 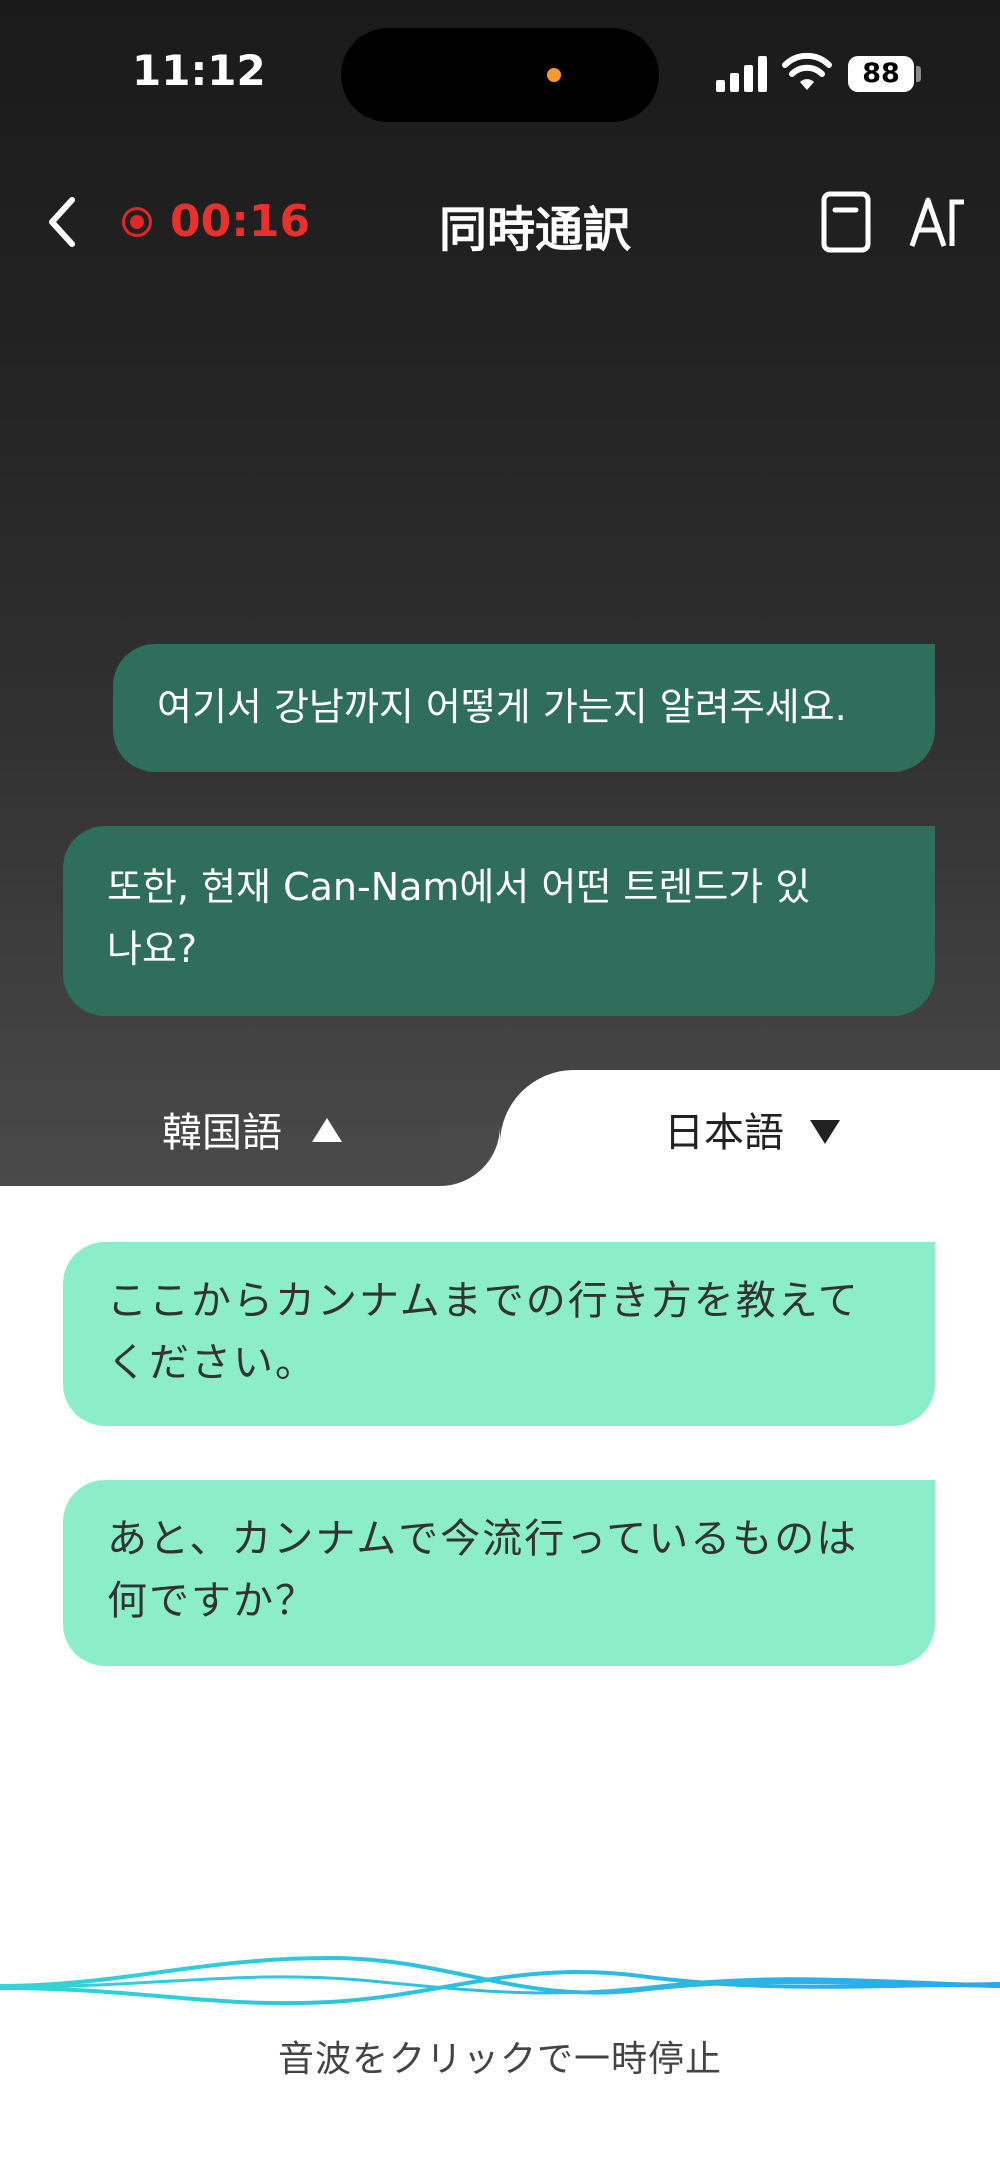 I want to click on privacy-indicator-dot, so click(x=554, y=75).